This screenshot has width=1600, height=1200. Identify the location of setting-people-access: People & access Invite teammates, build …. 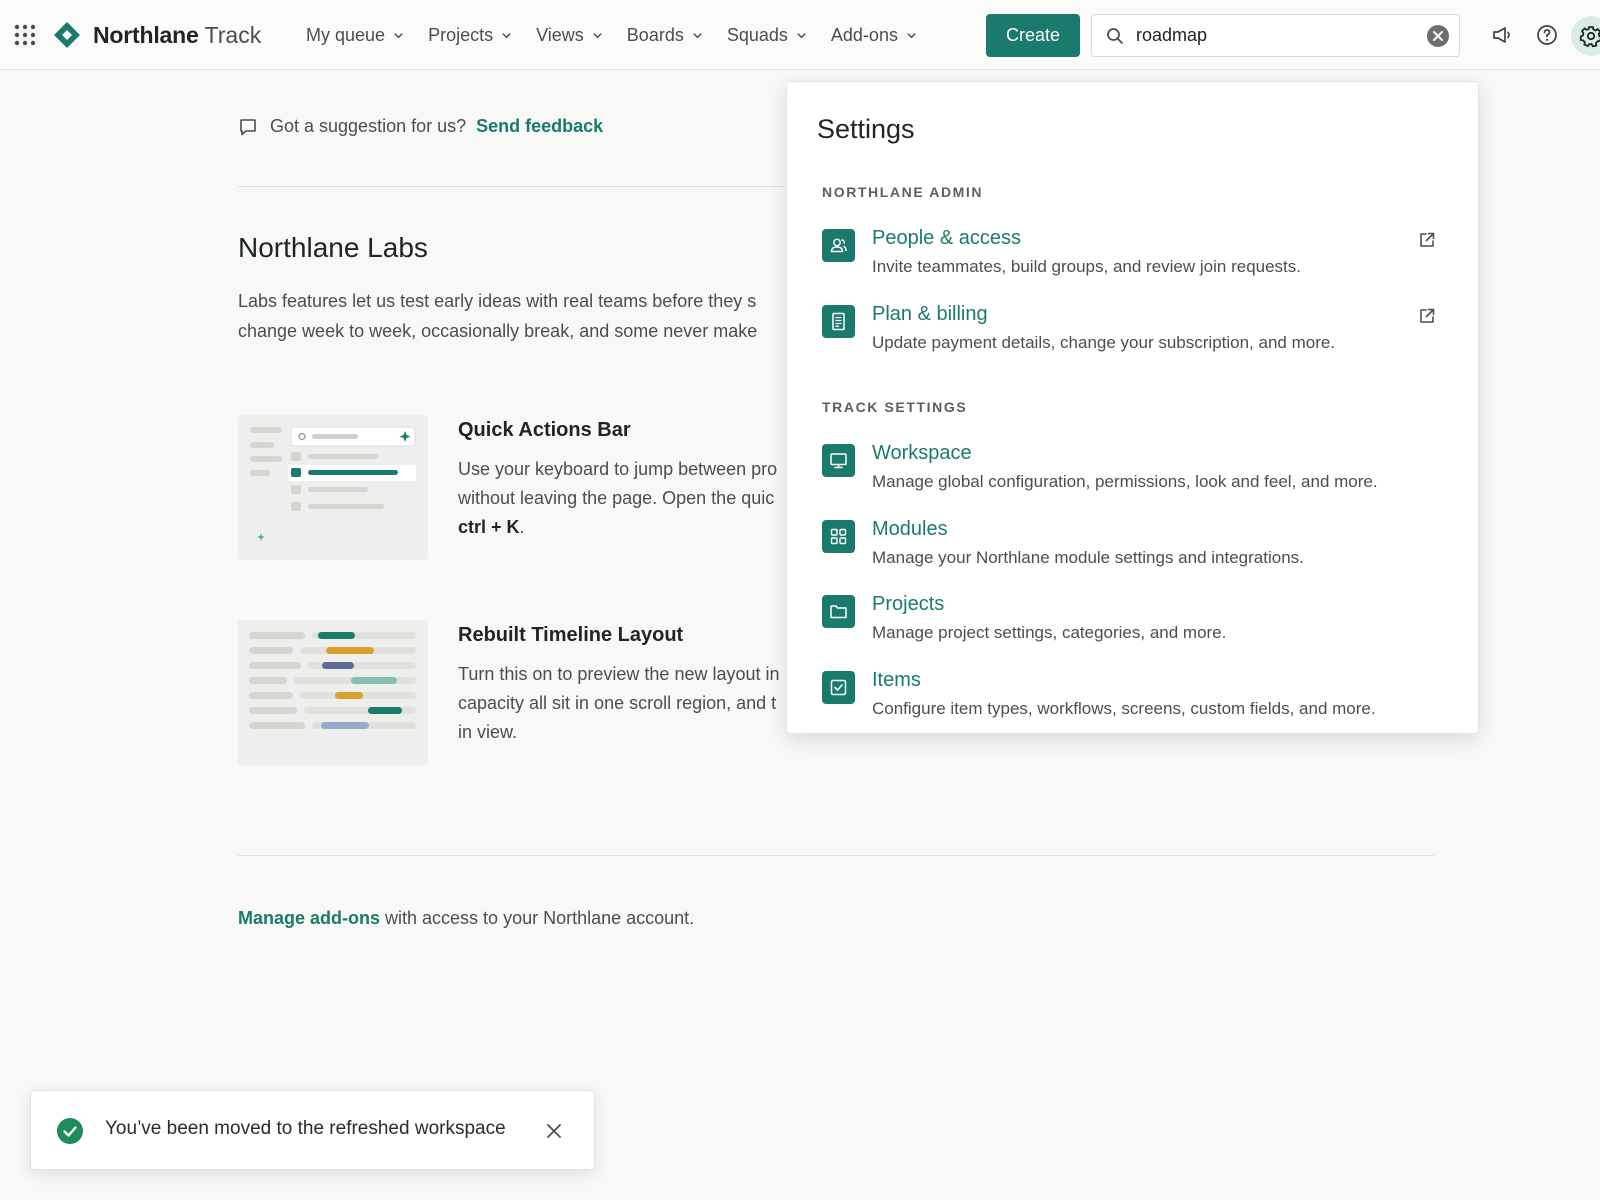
(1132, 258).